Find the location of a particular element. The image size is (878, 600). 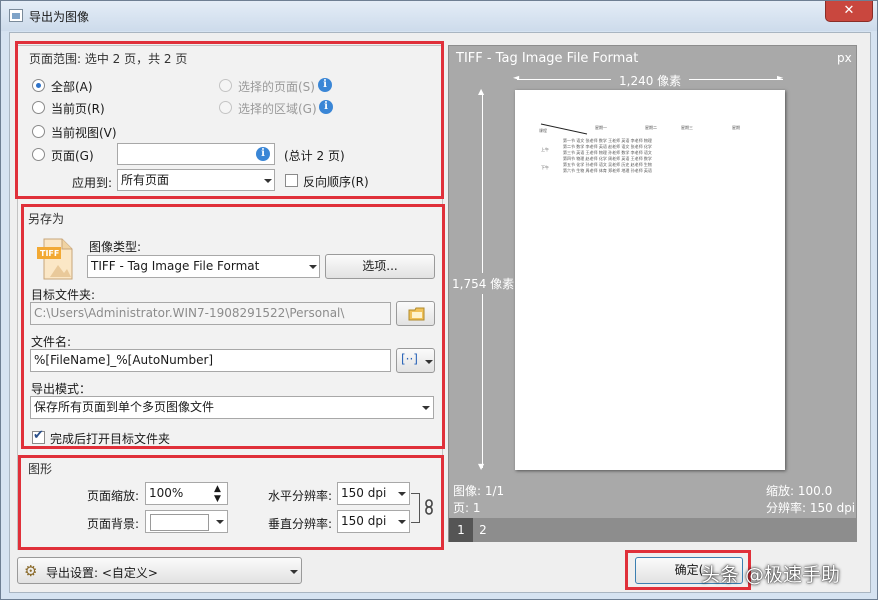

export-mode-label: 导出模式： is located at coordinates (61, 389).